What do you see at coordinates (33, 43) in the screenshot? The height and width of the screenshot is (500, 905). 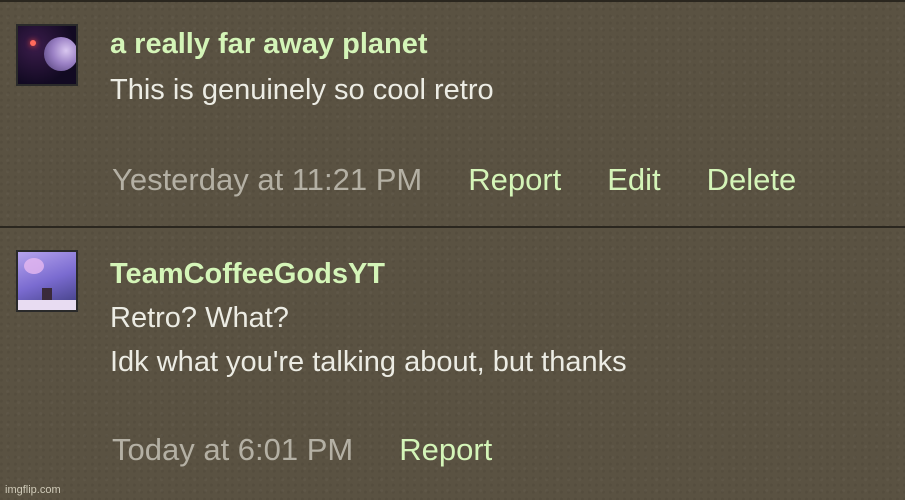 I see `star-shape` at bounding box center [33, 43].